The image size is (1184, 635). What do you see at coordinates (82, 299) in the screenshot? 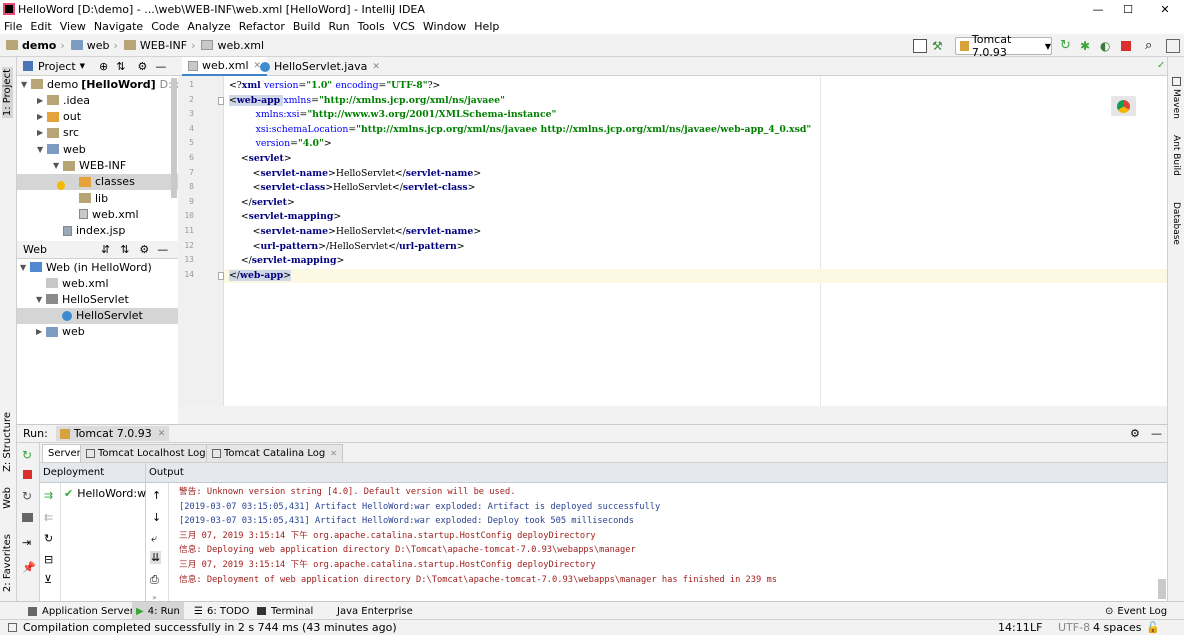
I see `tree-item: ▼ HelloServlet` at bounding box center [82, 299].